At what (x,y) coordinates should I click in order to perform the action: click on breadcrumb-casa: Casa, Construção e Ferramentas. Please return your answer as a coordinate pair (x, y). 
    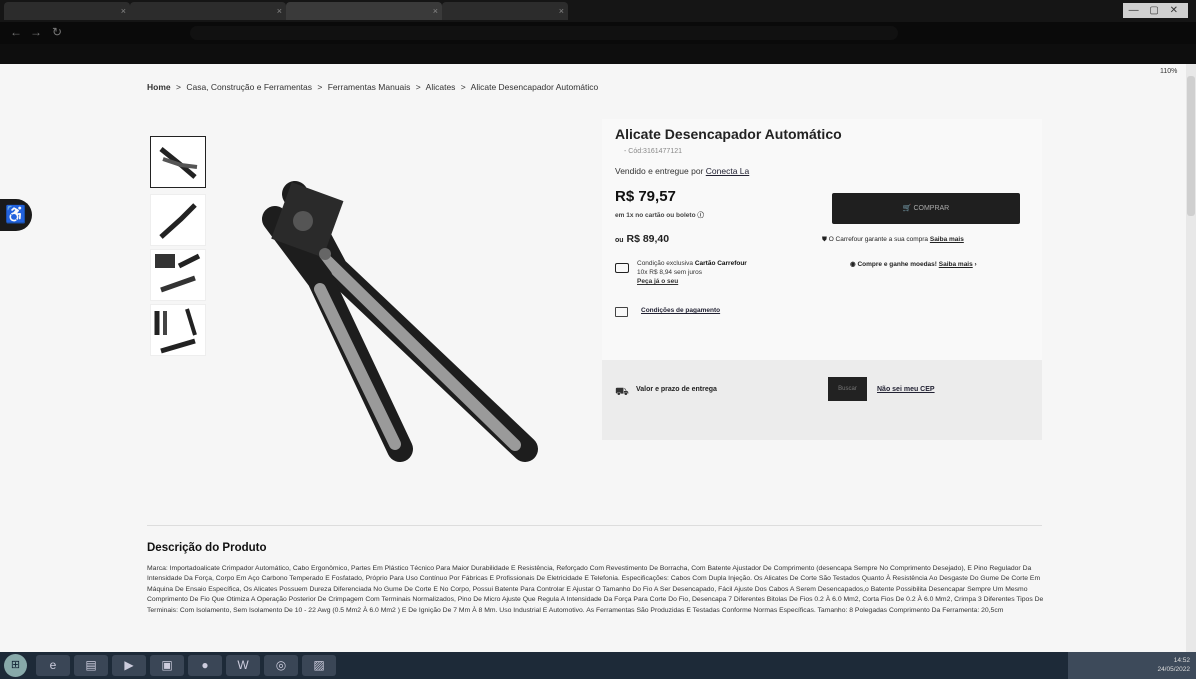
    Looking at the image, I should click on (249, 87).